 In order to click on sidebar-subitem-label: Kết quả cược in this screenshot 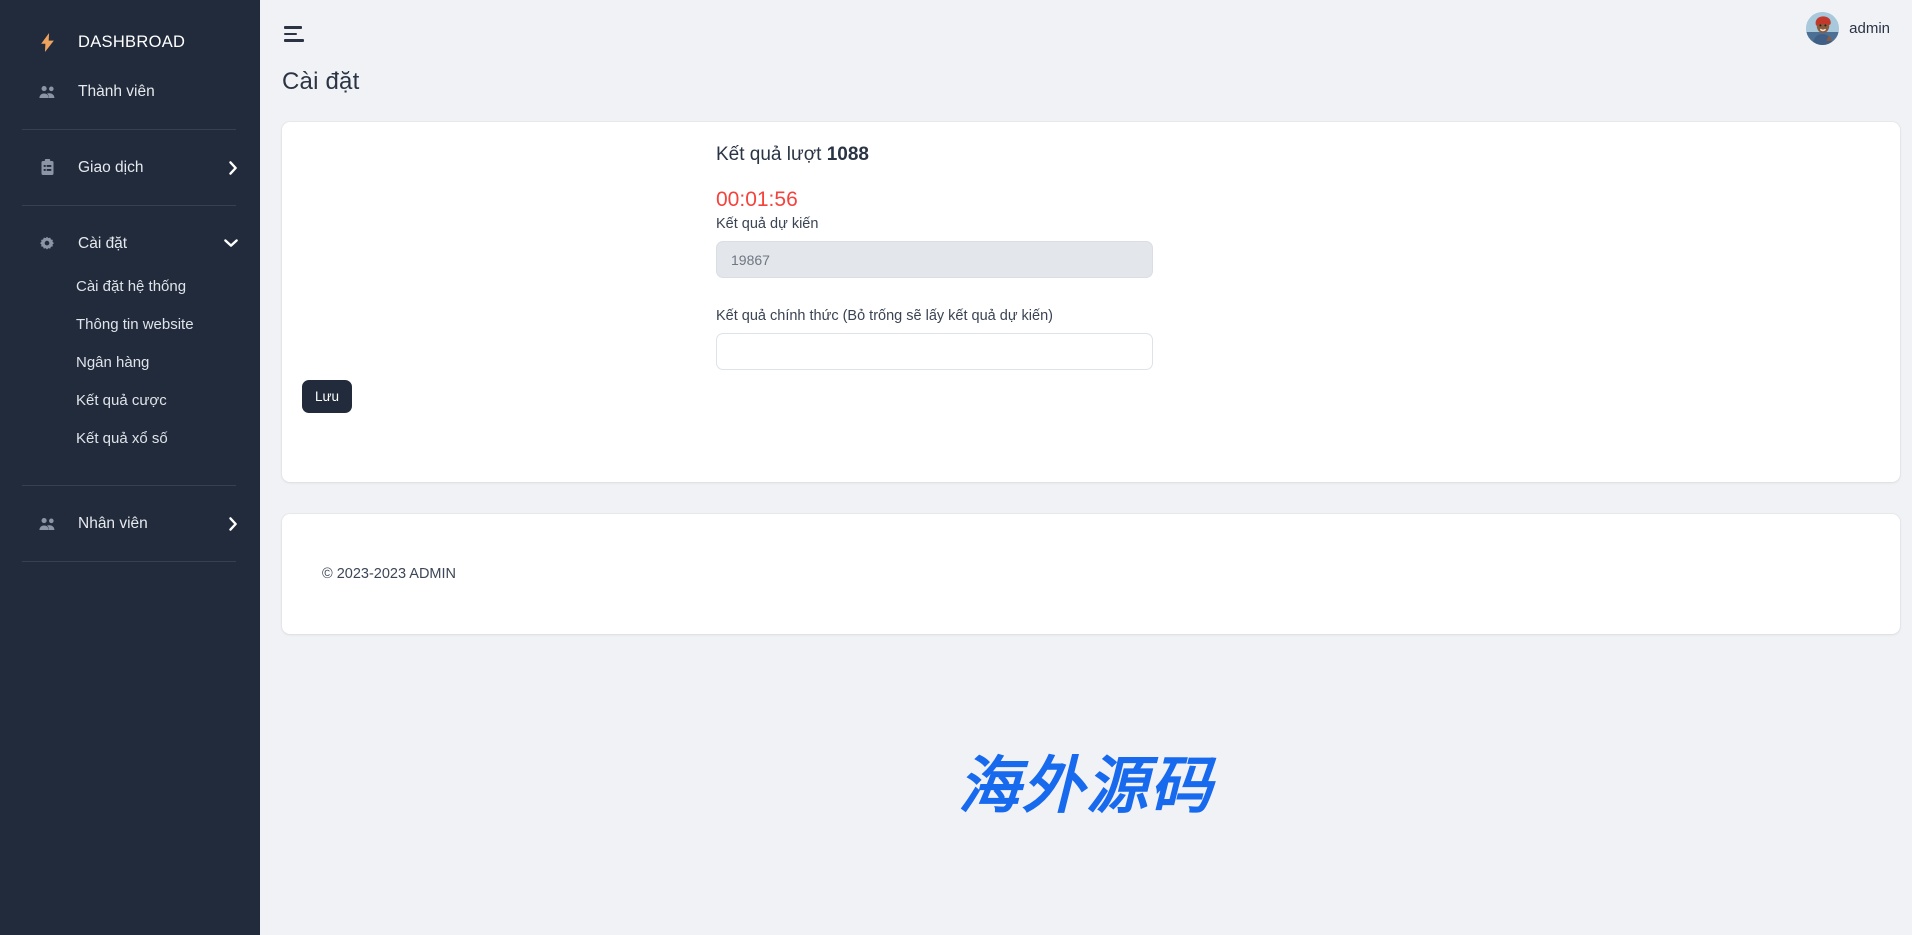, I will do `click(121, 400)`.